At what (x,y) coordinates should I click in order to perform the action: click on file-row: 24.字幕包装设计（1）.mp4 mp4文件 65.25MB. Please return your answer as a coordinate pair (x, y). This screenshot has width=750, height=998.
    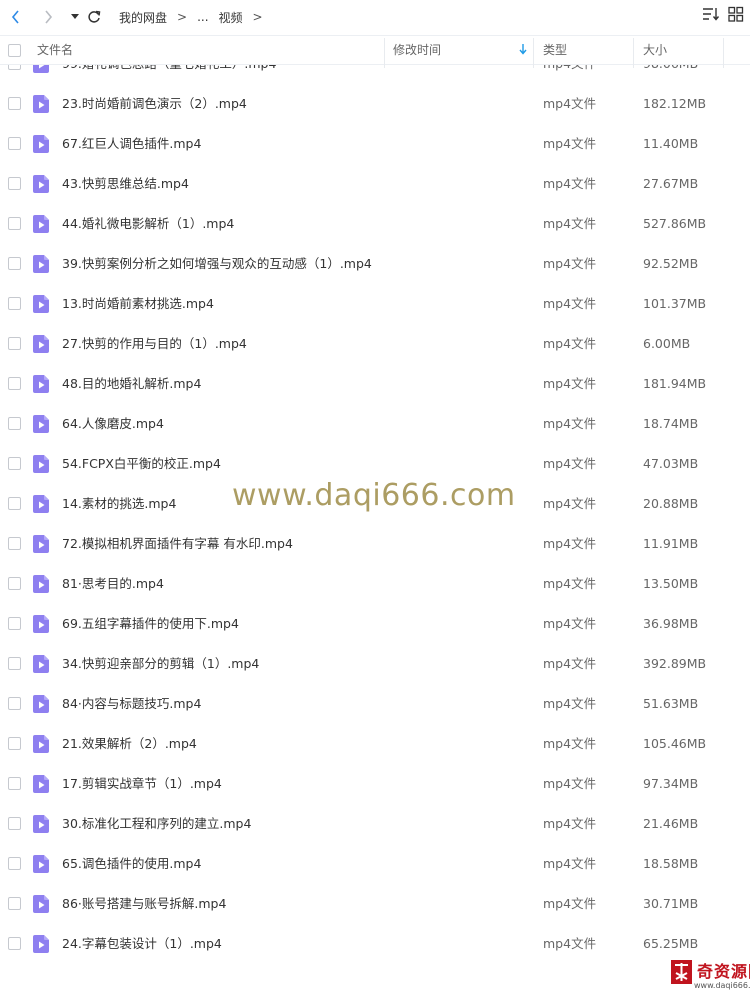
    Looking at the image, I should click on (375, 944).